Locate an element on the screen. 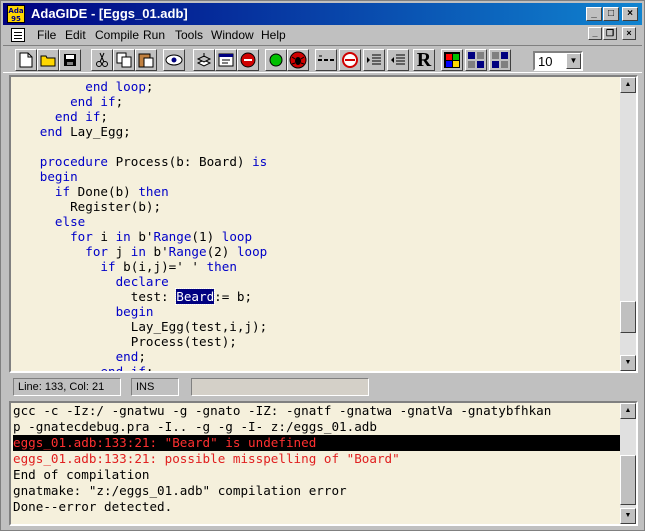  maximize-button: □ is located at coordinates (611, 14).